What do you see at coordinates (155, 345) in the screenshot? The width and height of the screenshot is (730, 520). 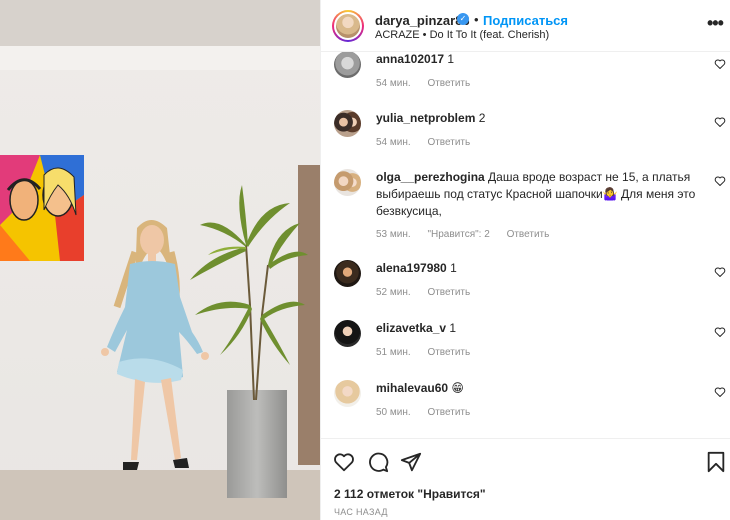 I see `woman-figure` at bounding box center [155, 345].